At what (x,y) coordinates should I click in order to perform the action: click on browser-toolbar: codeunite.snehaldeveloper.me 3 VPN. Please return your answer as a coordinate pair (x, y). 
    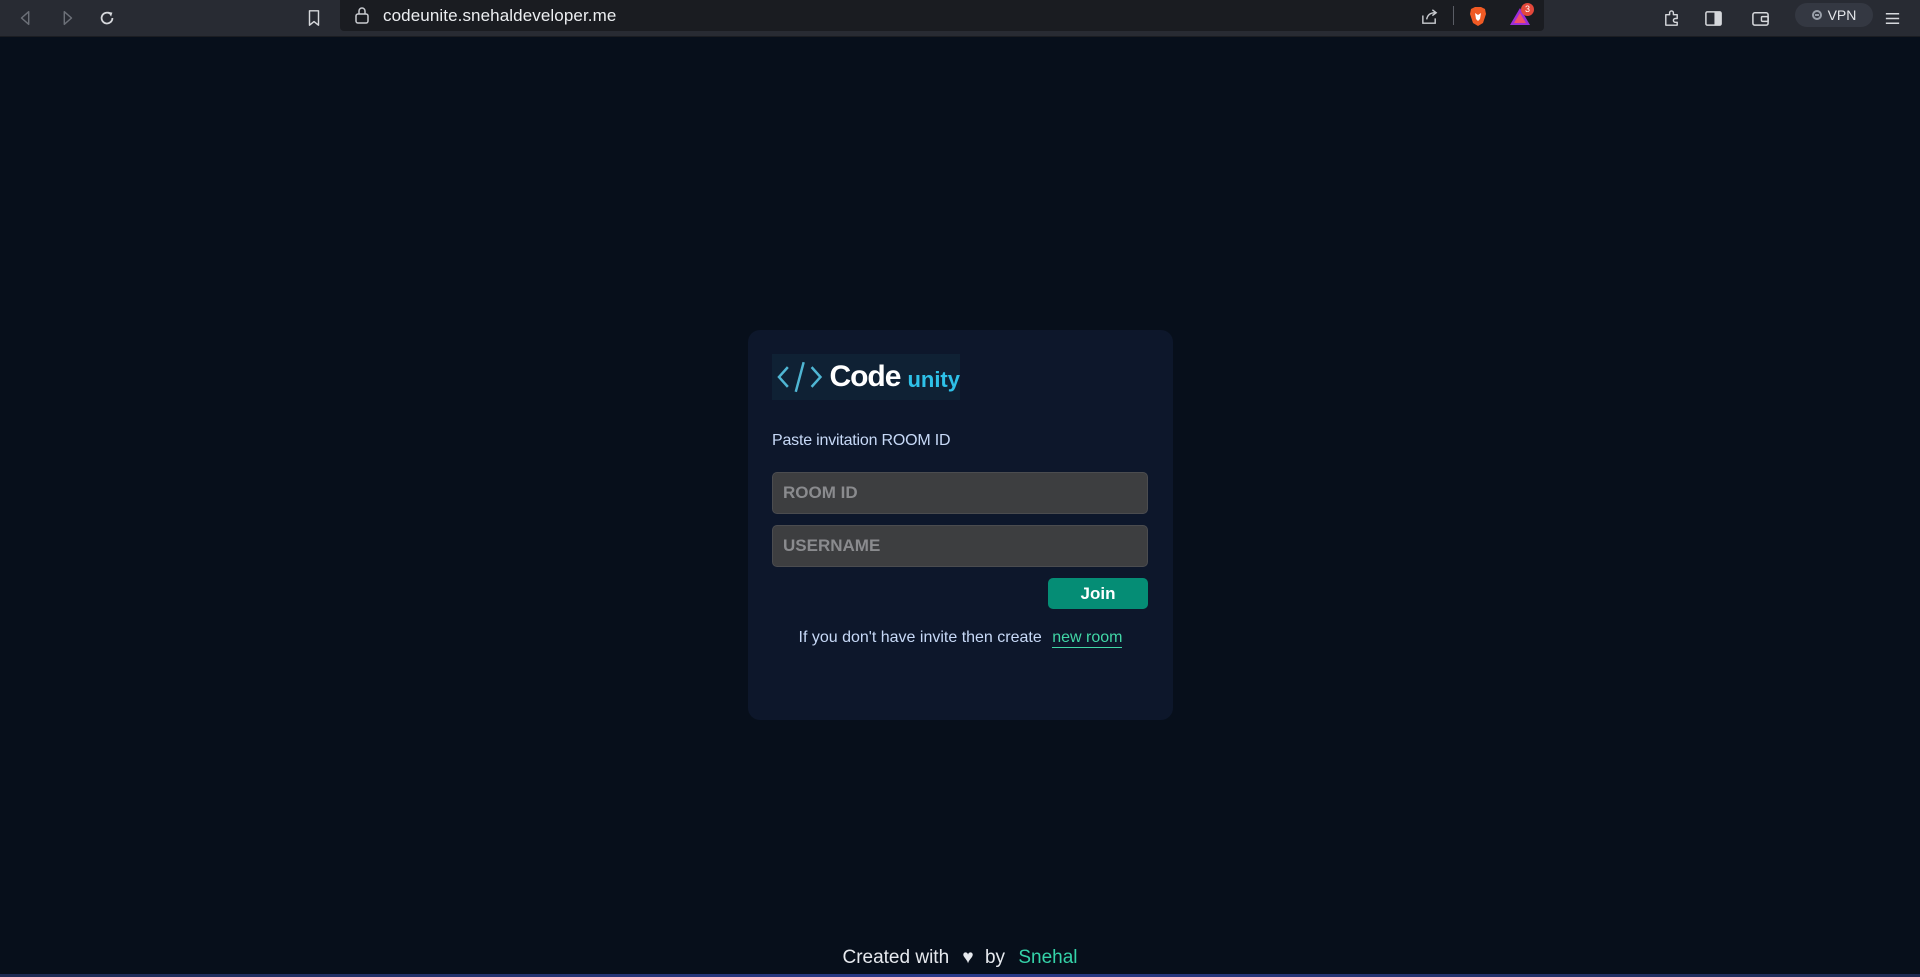
    Looking at the image, I should click on (960, 18).